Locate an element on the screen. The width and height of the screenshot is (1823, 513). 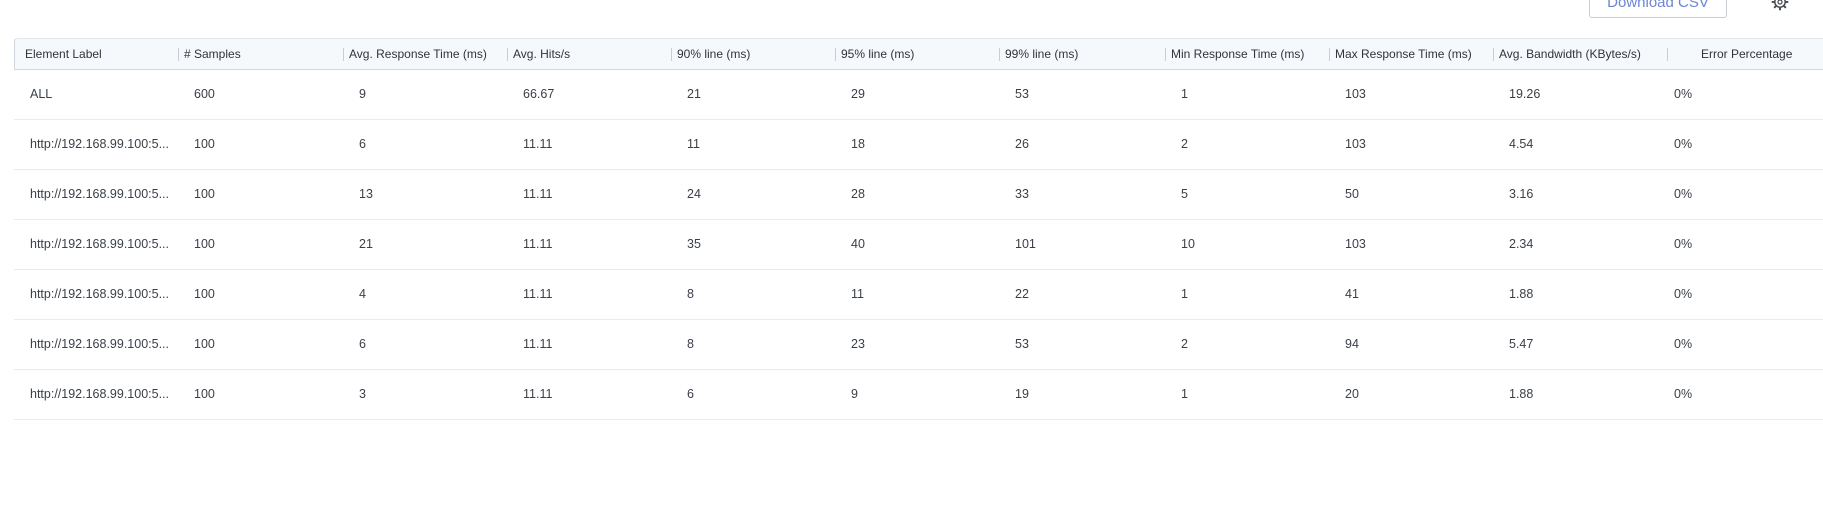
cell-99-line: 26 is located at coordinates (1022, 144).